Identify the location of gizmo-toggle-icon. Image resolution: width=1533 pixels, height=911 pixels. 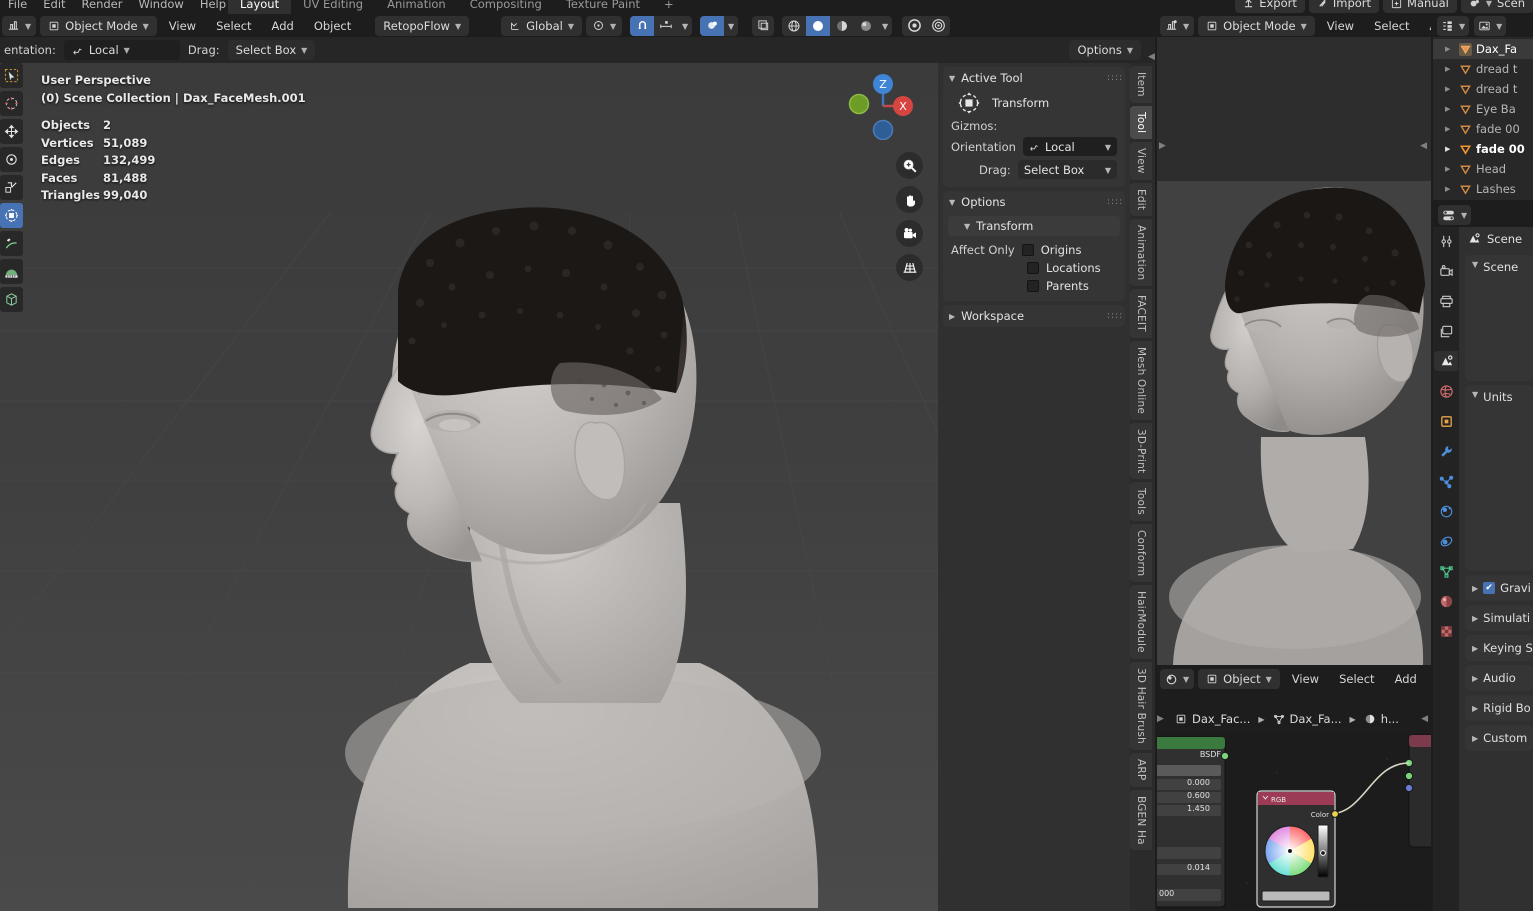
(914, 26).